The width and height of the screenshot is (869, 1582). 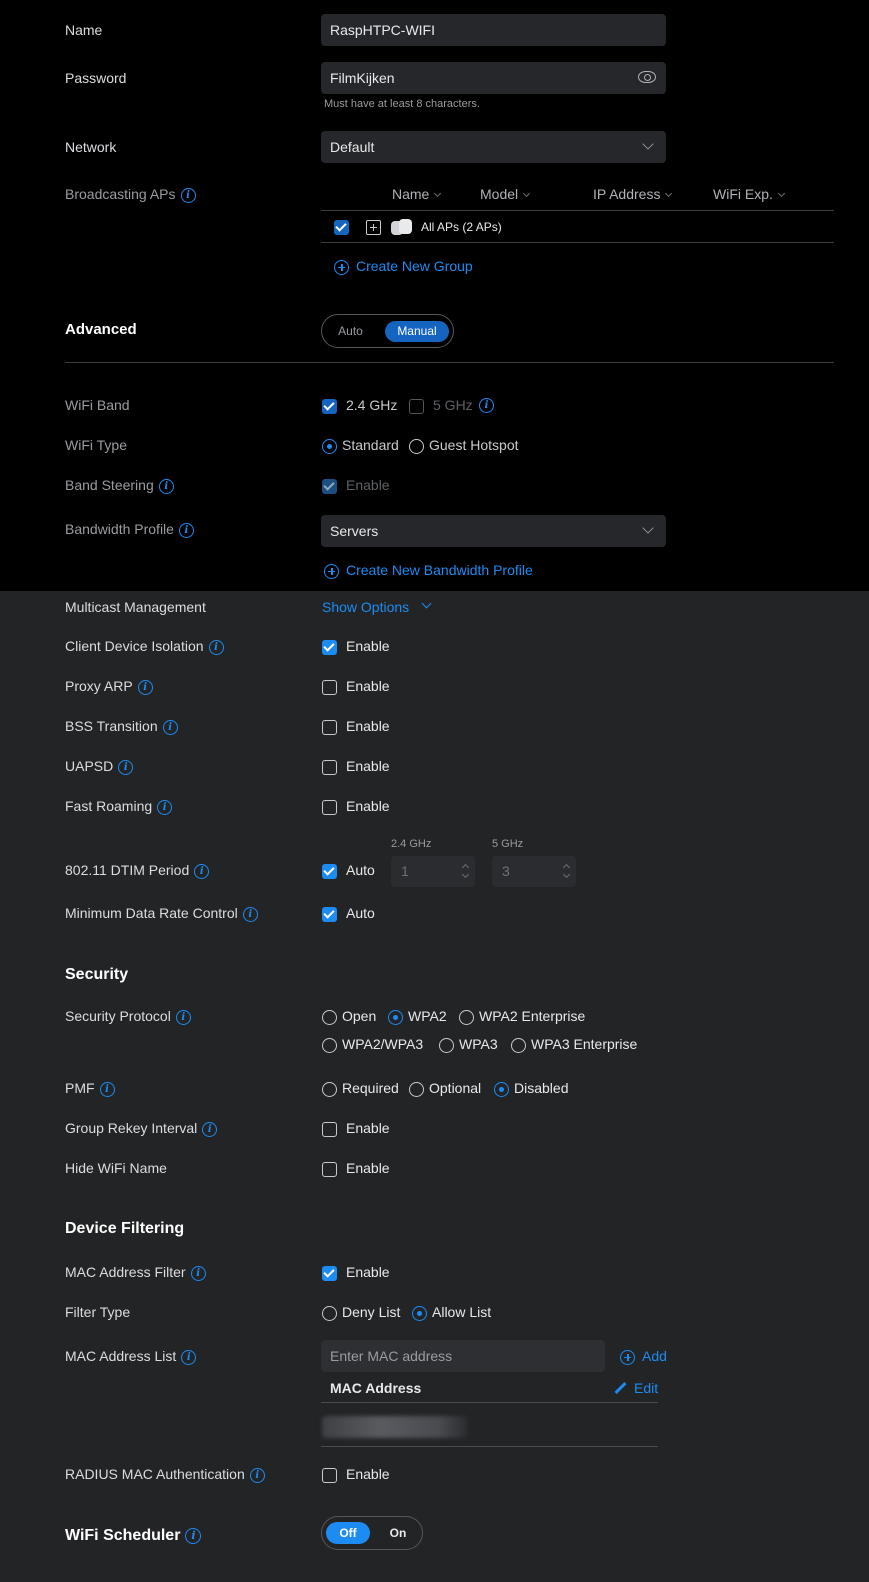 What do you see at coordinates (155, 1474) in the screenshot?
I see `radius-mac-text: RADIUS MAC Authentication` at bounding box center [155, 1474].